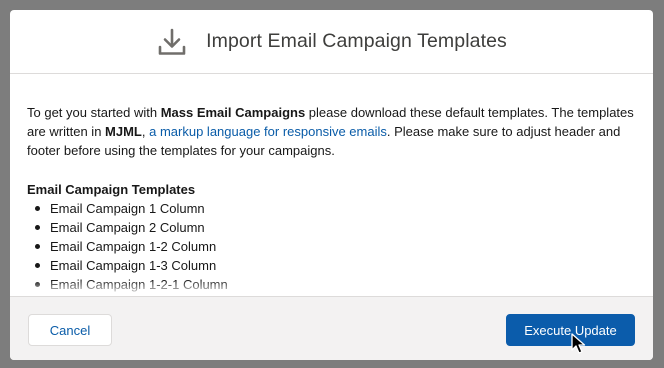 The image size is (664, 368). I want to click on scroll-fade, so click(331, 288).